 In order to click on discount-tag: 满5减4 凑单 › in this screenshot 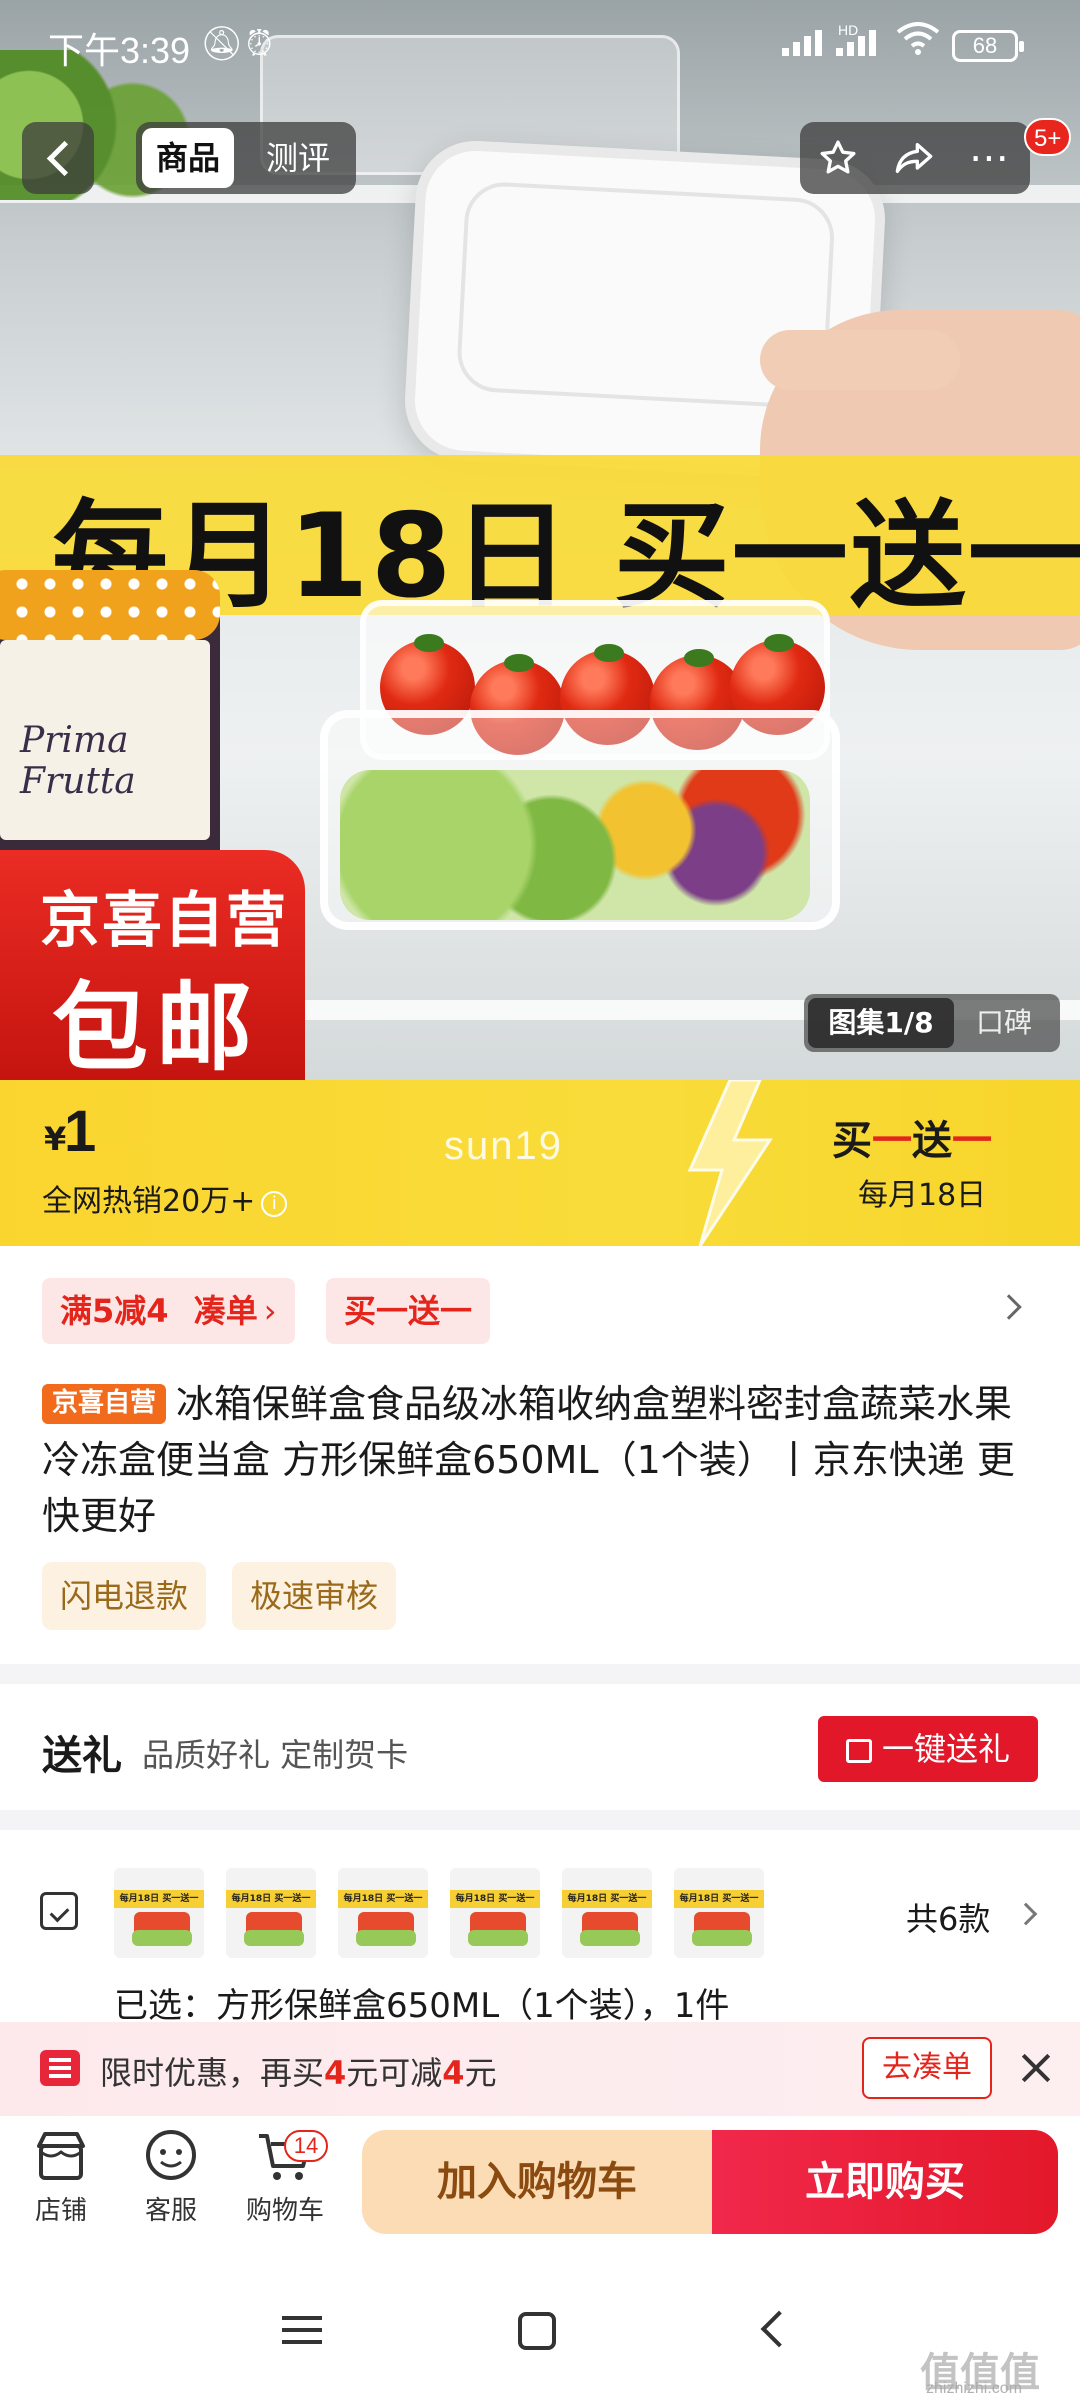, I will do `click(168, 1311)`.